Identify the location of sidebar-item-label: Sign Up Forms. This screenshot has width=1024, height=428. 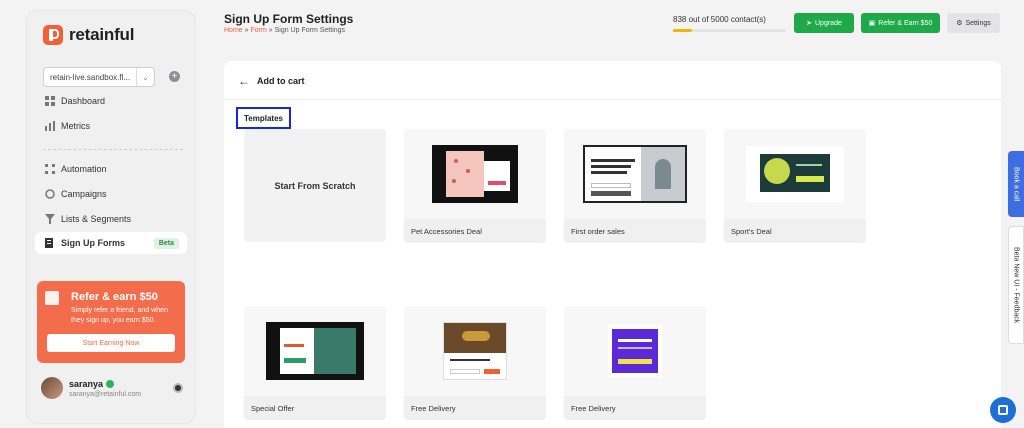
(93, 243).